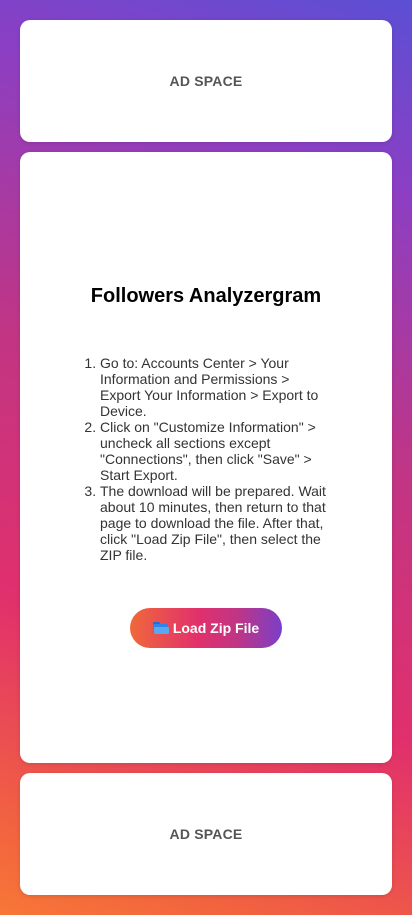 This screenshot has height=915, width=412. I want to click on page-title: Followers Analyzergram, so click(206, 296).